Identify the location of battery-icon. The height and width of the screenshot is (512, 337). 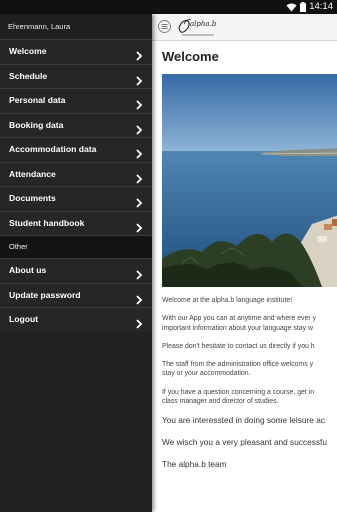
(303, 7).